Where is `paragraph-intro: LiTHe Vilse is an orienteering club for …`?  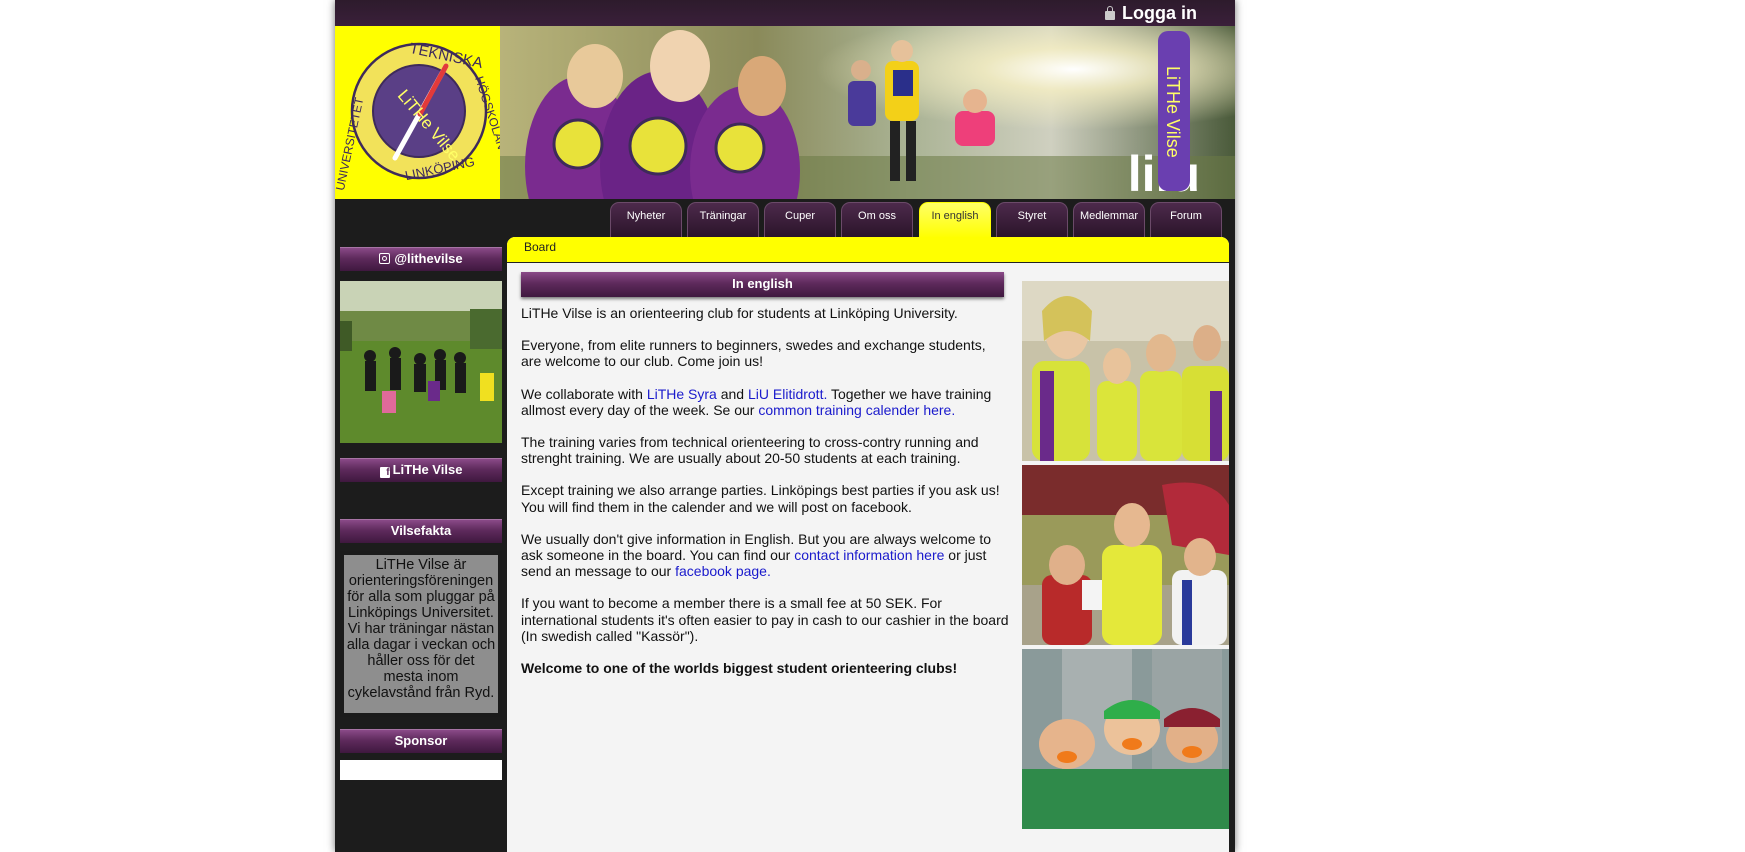 paragraph-intro: LiTHe Vilse is an orienteering club for … is located at coordinates (739, 313).